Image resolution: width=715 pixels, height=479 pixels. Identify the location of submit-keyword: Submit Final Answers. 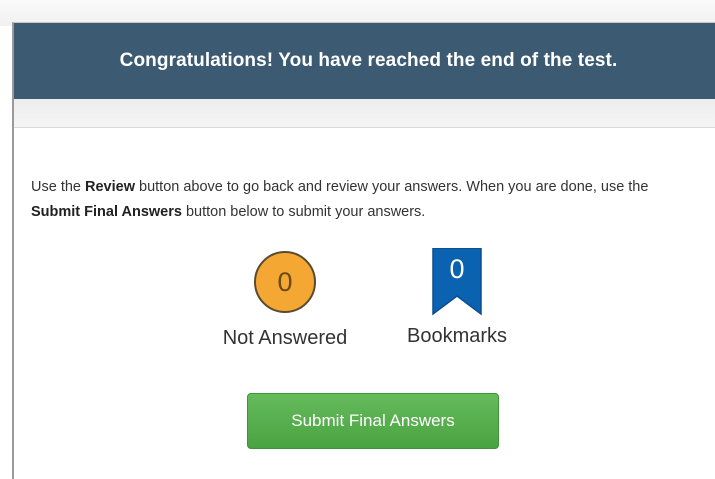
(106, 212).